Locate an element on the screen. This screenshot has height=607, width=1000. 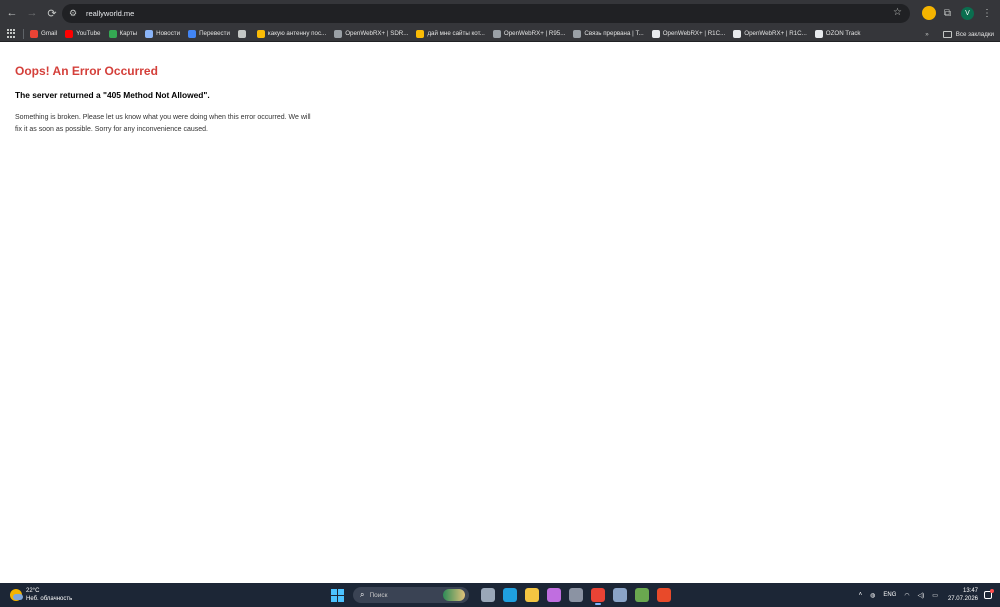
notification-bell-icon is located at coordinates (989, 594).